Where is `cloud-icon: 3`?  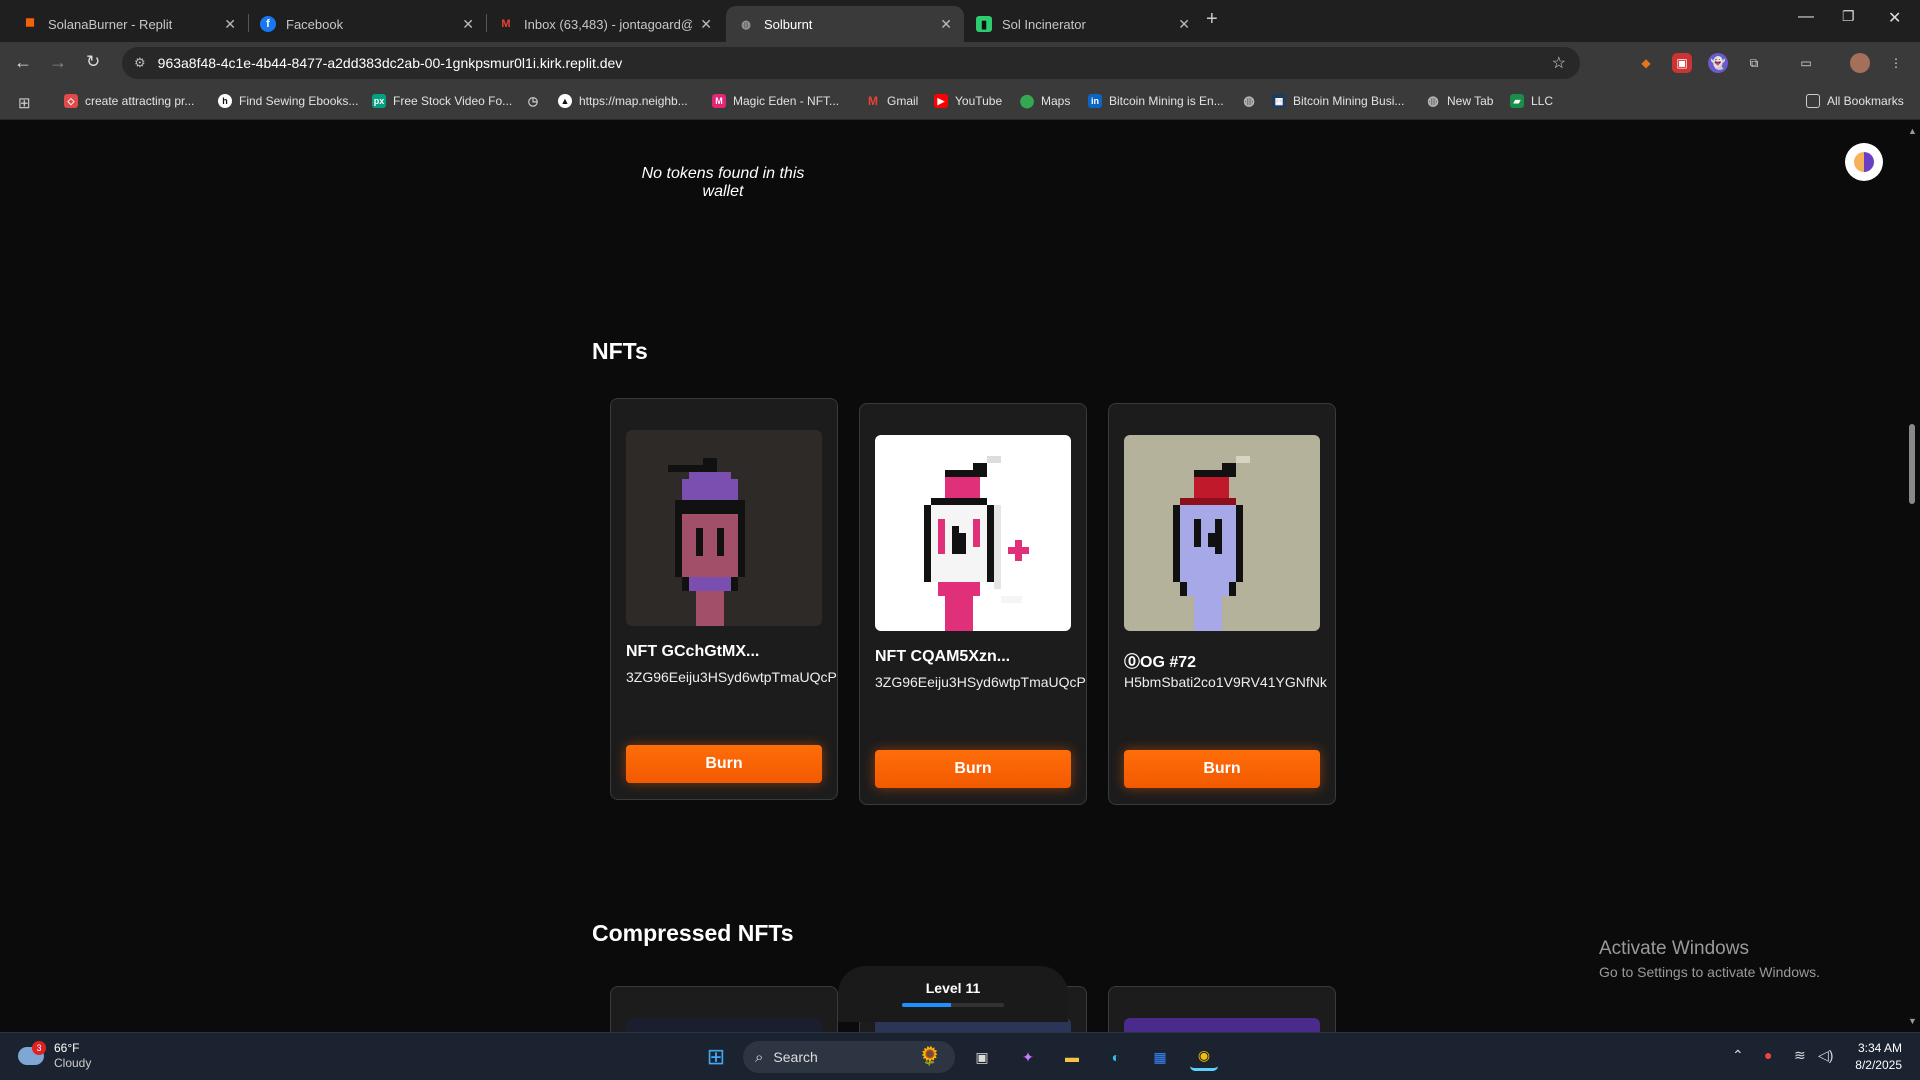 cloud-icon: 3 is located at coordinates (32, 1053).